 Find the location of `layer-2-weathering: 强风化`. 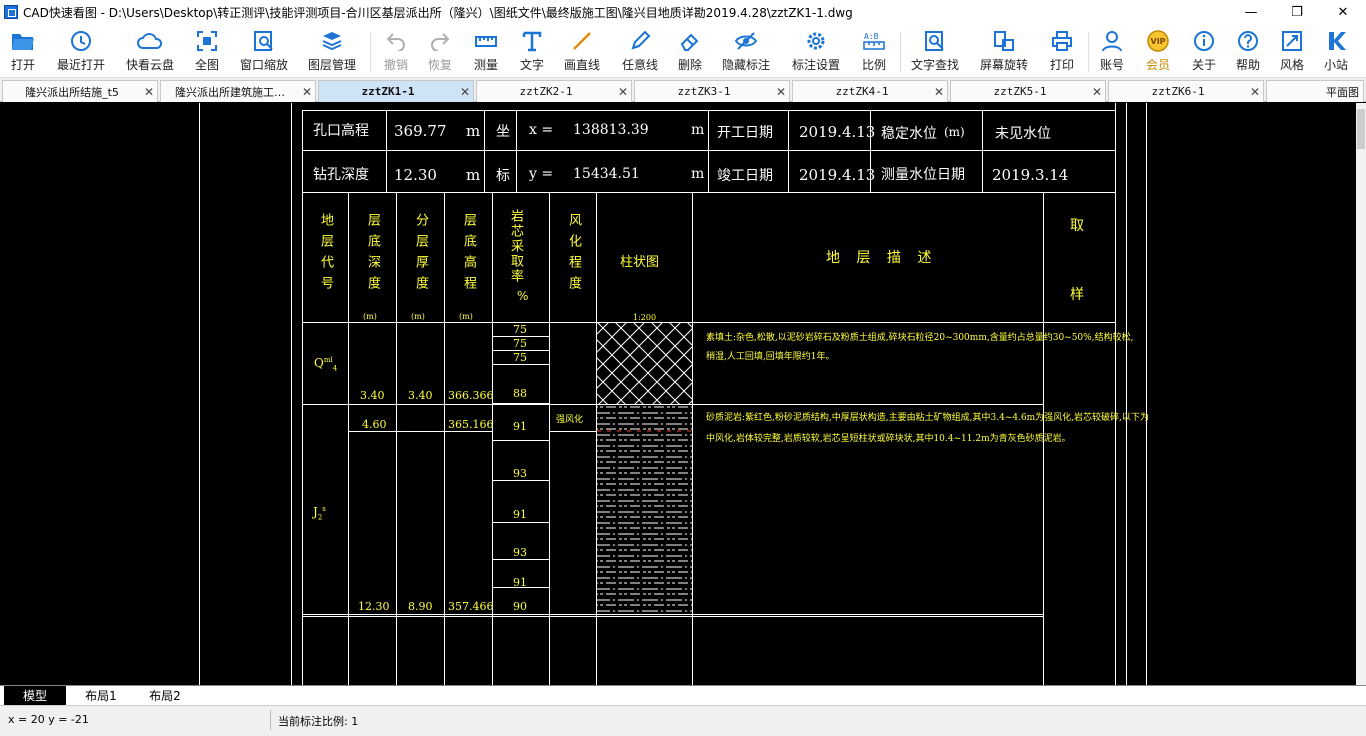

layer-2-weathering: 强风化 is located at coordinates (570, 420).